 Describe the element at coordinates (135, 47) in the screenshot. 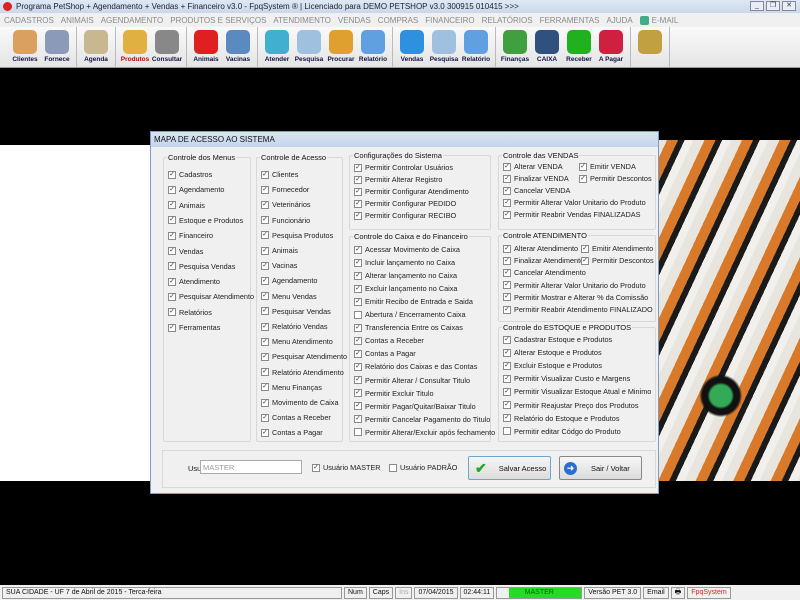

I see `toolbar-produtos-button: Produtos` at that location.